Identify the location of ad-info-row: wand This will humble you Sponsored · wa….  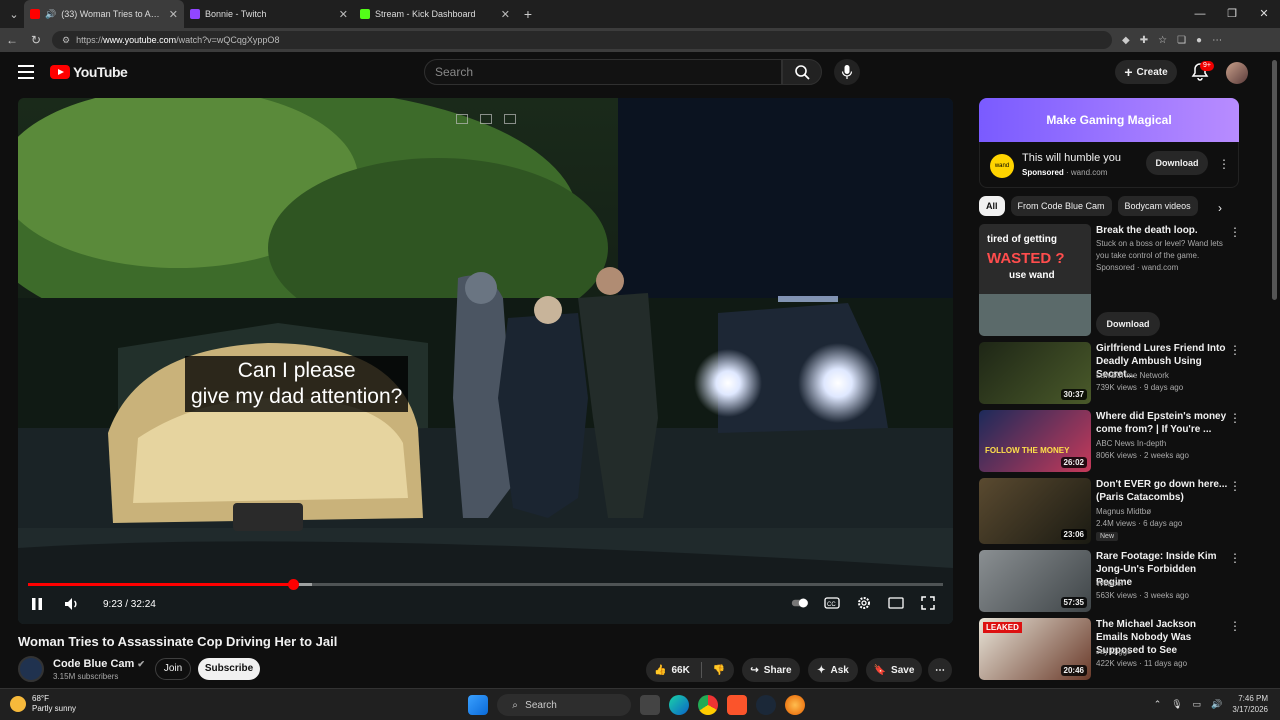
(1109, 165).